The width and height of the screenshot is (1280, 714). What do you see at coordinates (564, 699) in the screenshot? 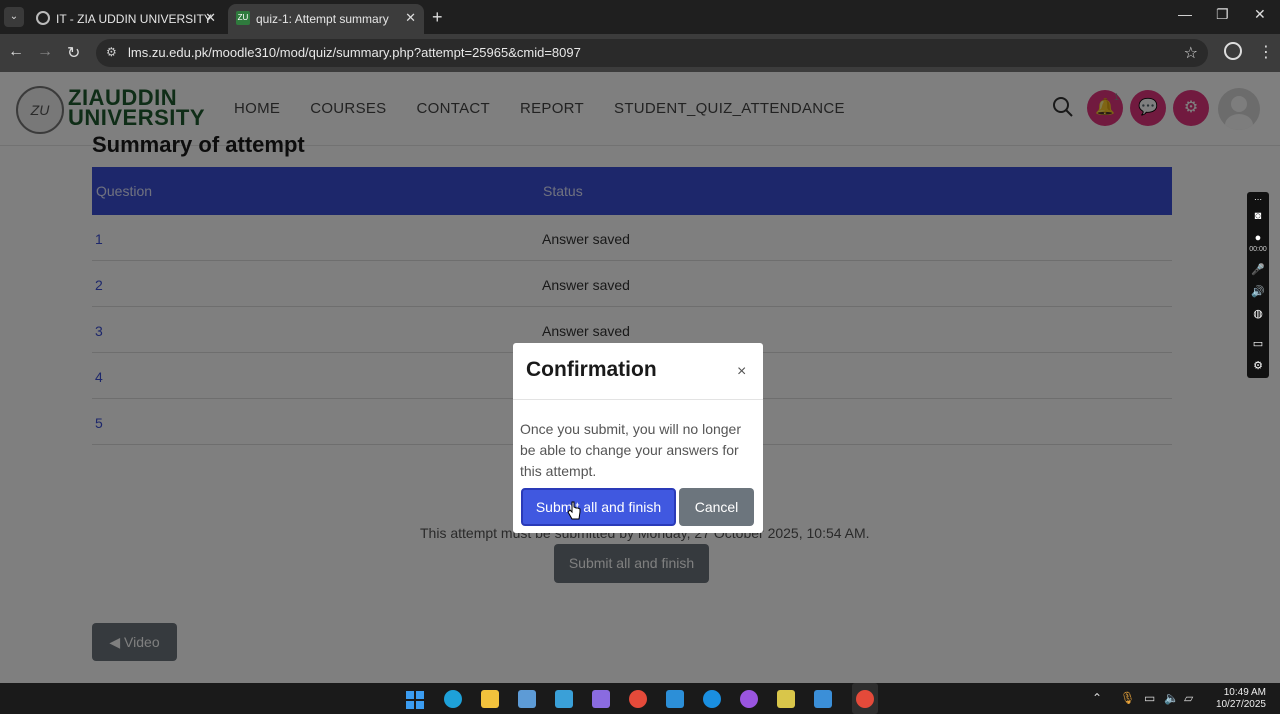
I see `teams-app-icon` at bounding box center [564, 699].